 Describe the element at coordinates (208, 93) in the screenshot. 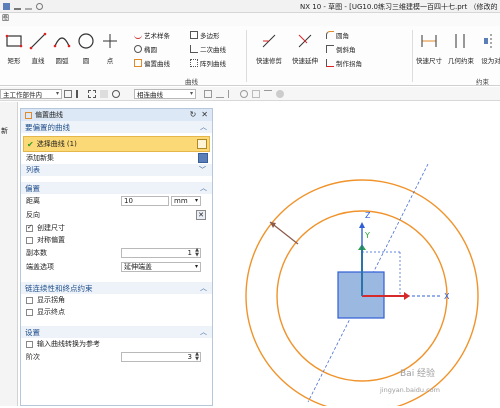

I see `snap-icon` at that location.